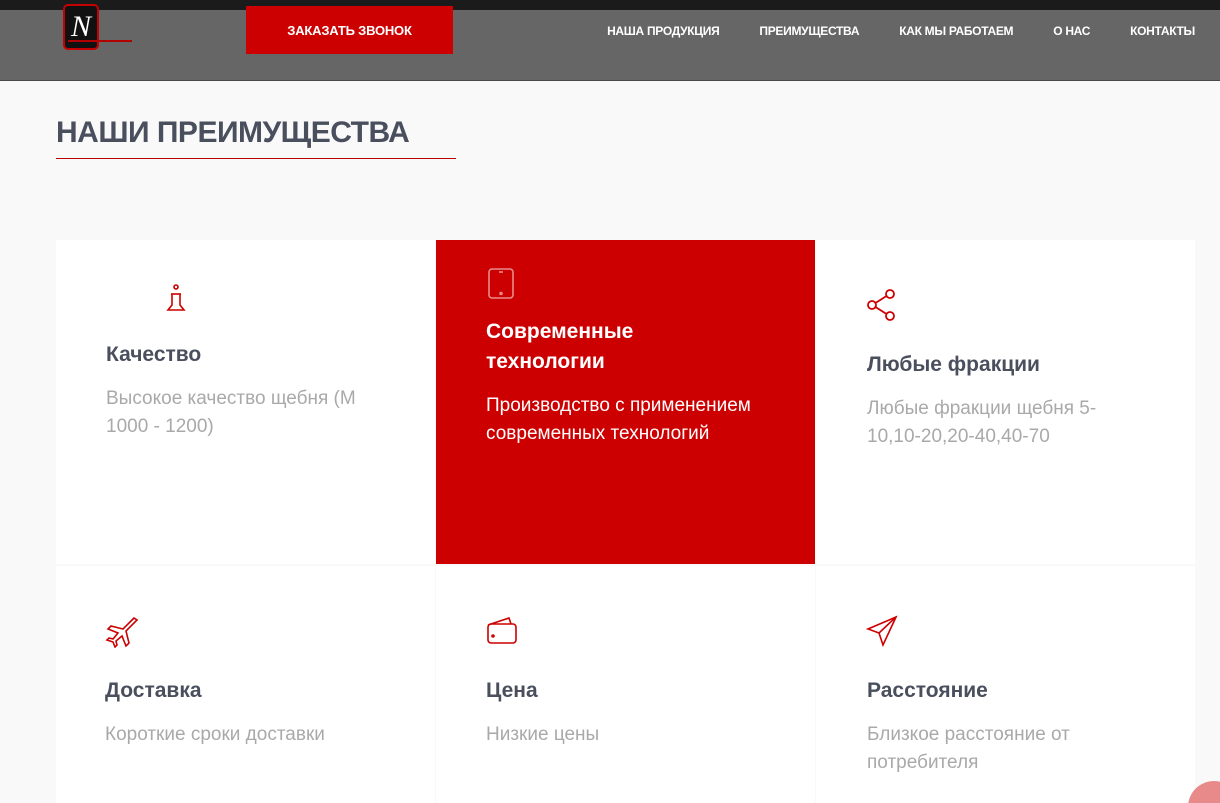 The image size is (1220, 803). I want to click on feature-title: Расстояние, so click(927, 690).